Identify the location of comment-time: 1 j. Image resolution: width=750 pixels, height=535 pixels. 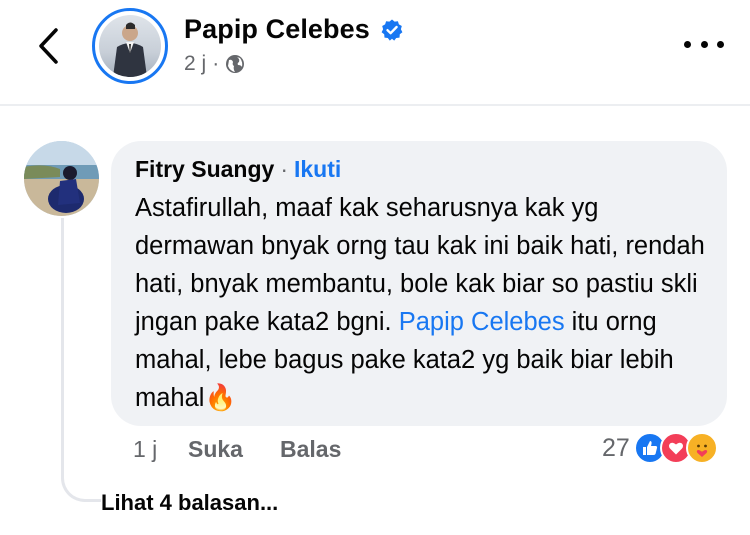
(145, 449).